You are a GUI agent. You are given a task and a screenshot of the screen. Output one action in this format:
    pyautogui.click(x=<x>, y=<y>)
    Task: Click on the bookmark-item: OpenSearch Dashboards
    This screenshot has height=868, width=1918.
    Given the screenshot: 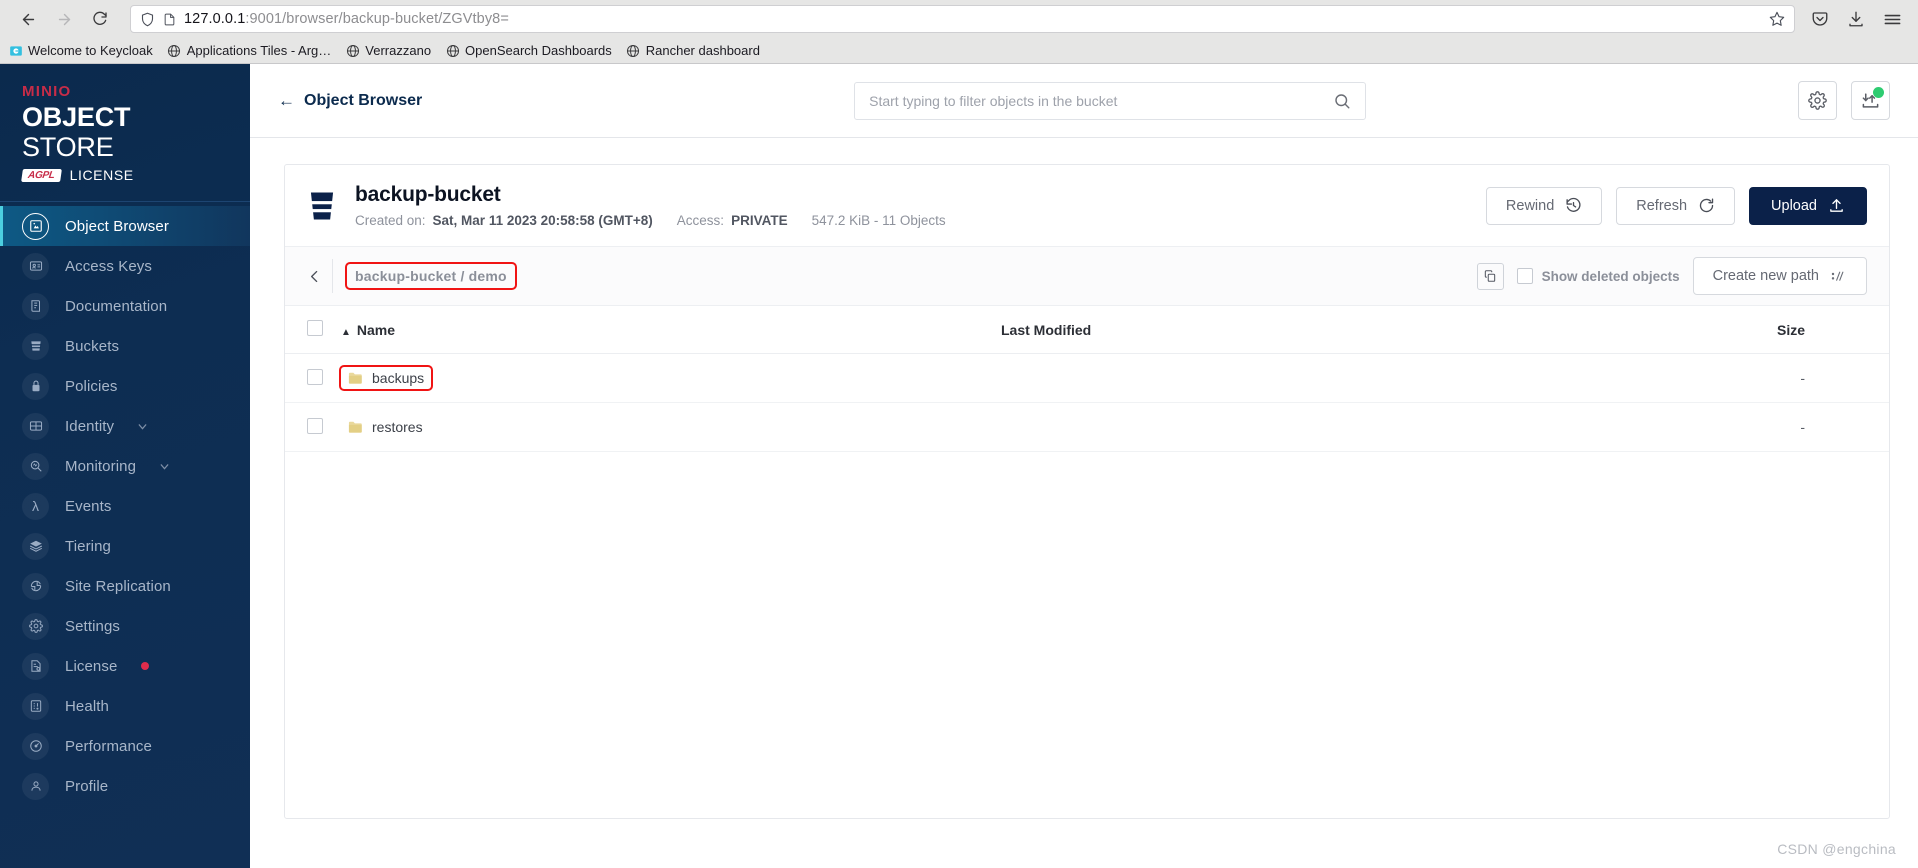 What is the action you would take?
    pyautogui.click(x=528, y=50)
    